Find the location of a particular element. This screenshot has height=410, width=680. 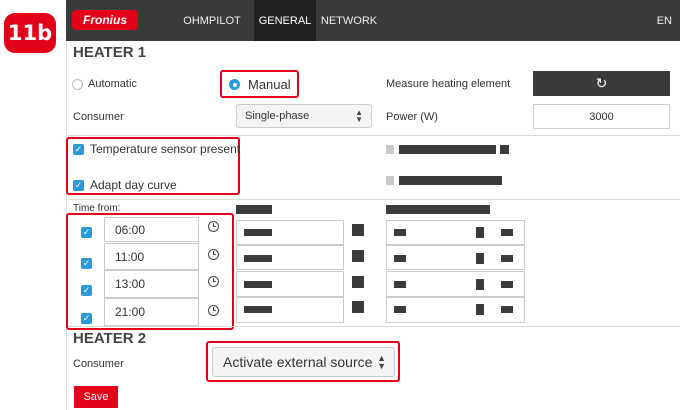

heater2-title: HEATER 2 is located at coordinates (110, 338).